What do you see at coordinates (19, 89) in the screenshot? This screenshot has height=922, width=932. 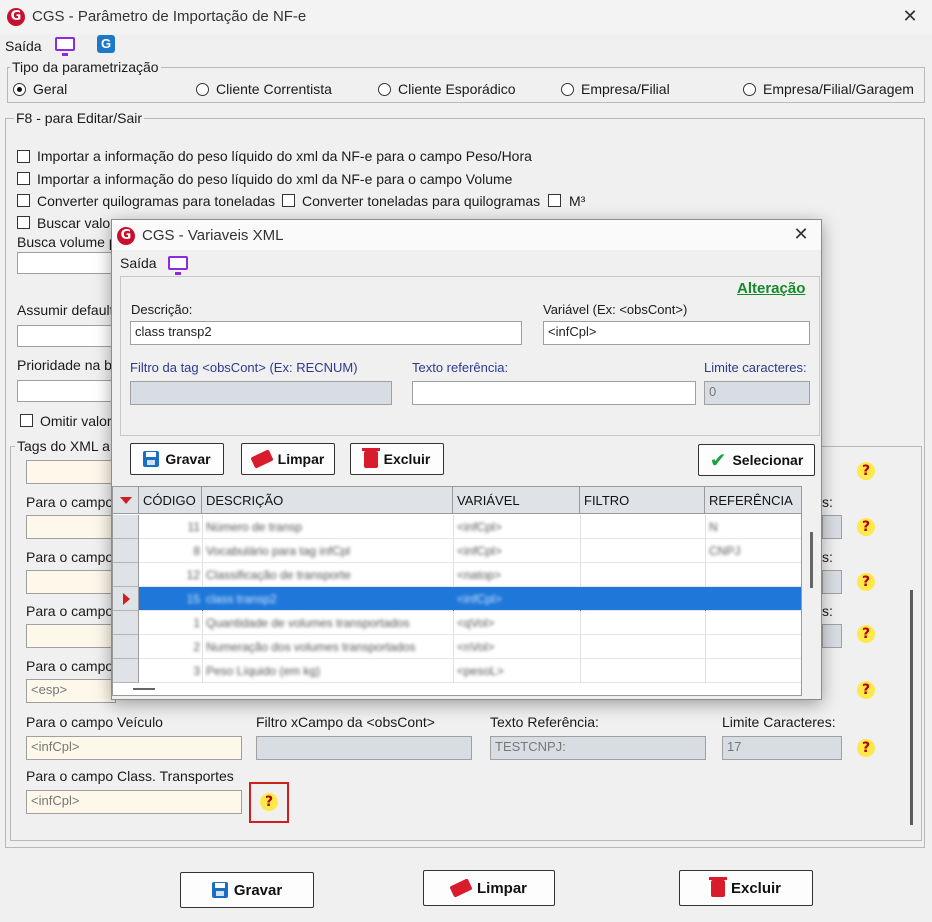 I see `radio-geral` at bounding box center [19, 89].